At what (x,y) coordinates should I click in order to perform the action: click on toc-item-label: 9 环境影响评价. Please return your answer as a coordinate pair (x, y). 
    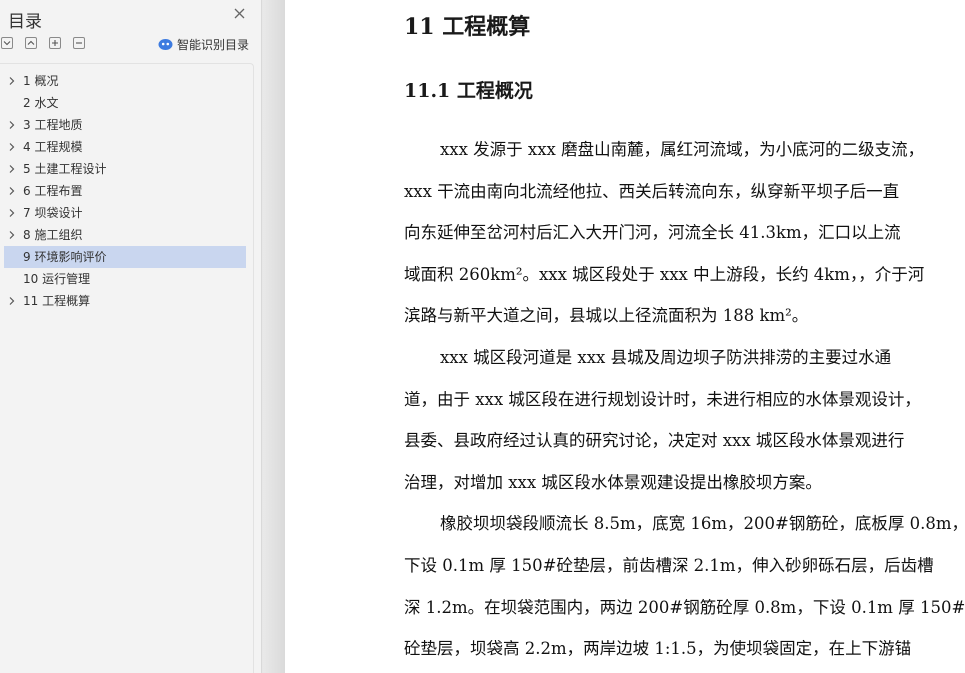
    Looking at the image, I should click on (65, 257).